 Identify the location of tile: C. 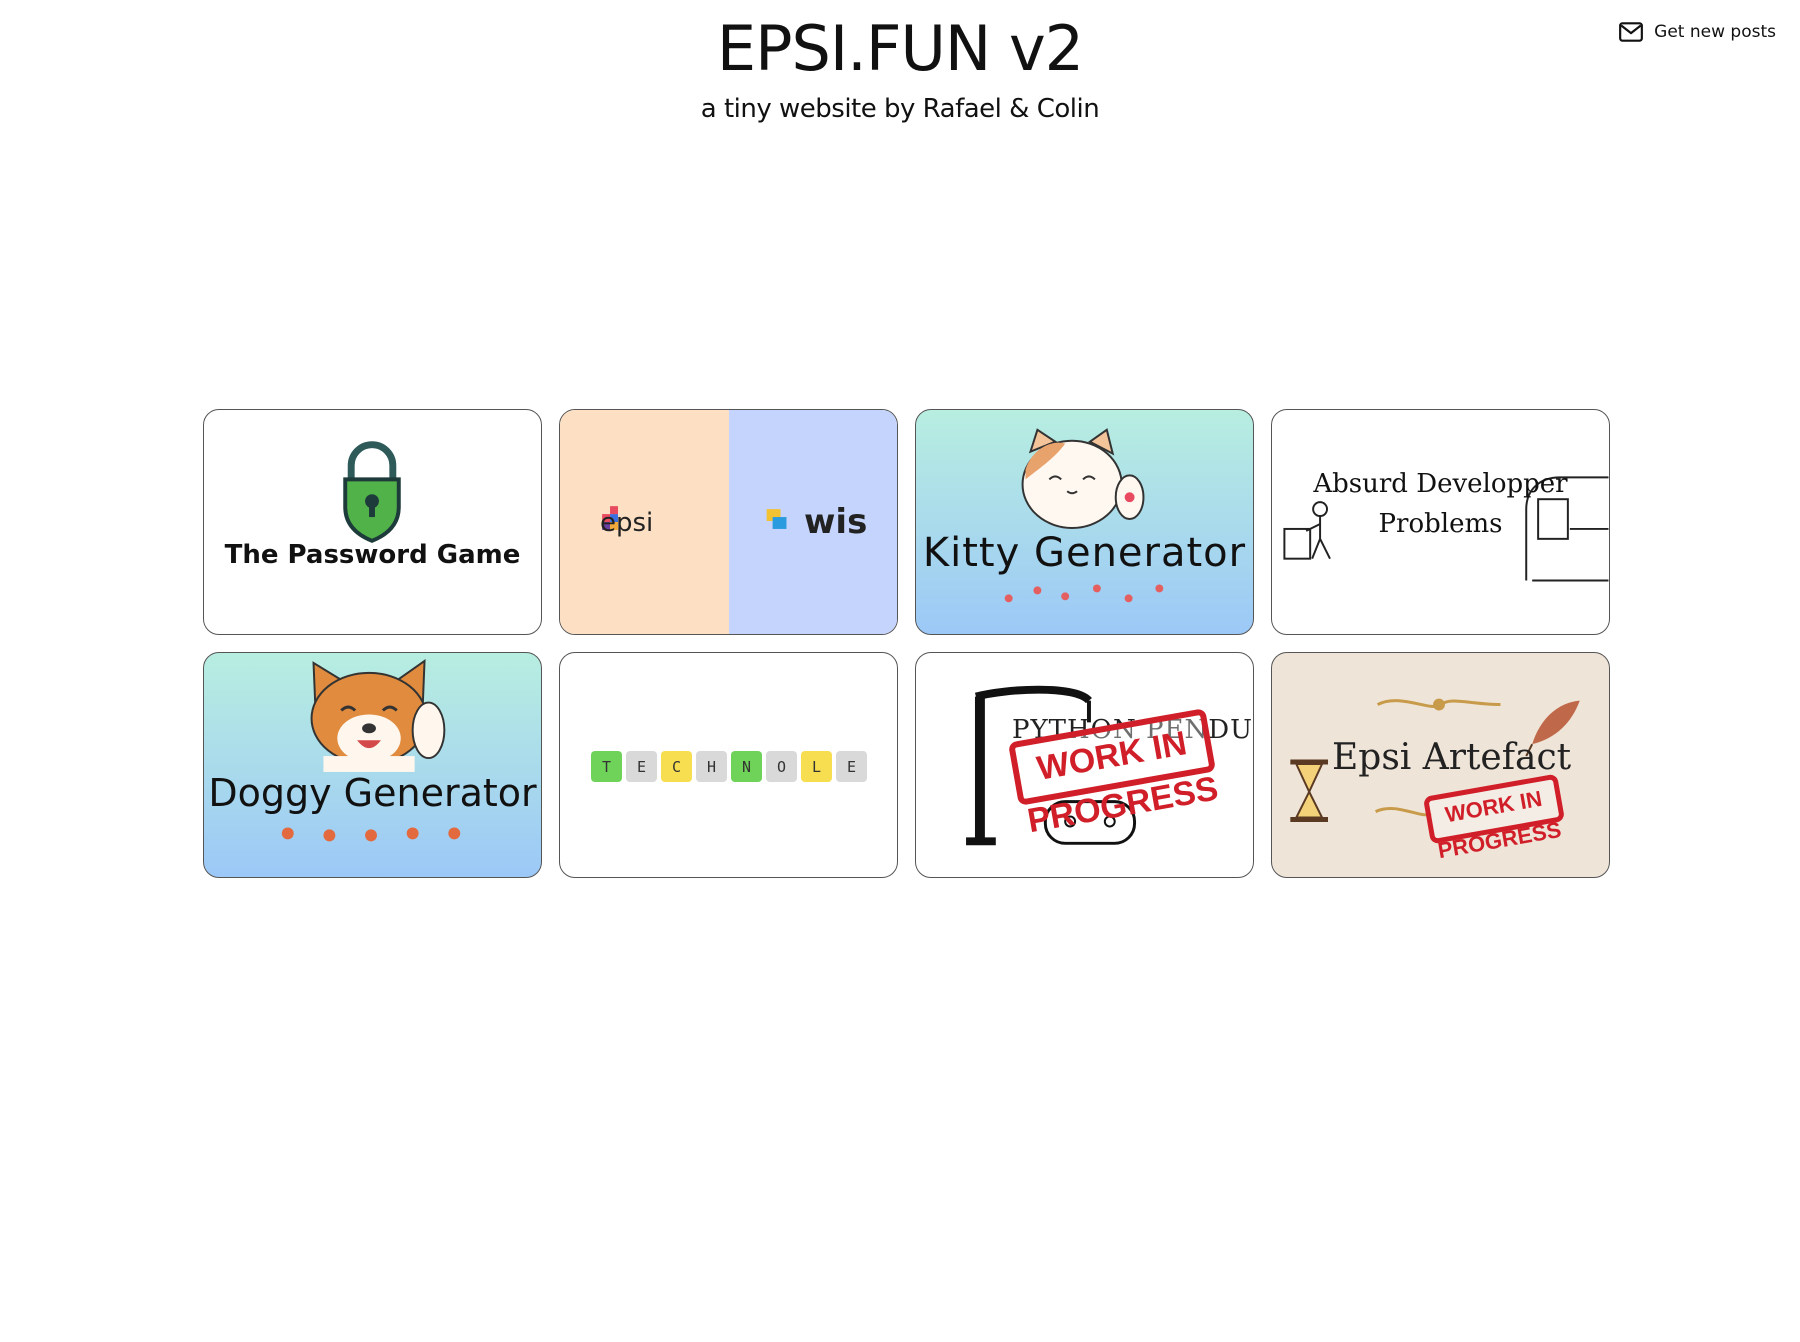
(676, 766).